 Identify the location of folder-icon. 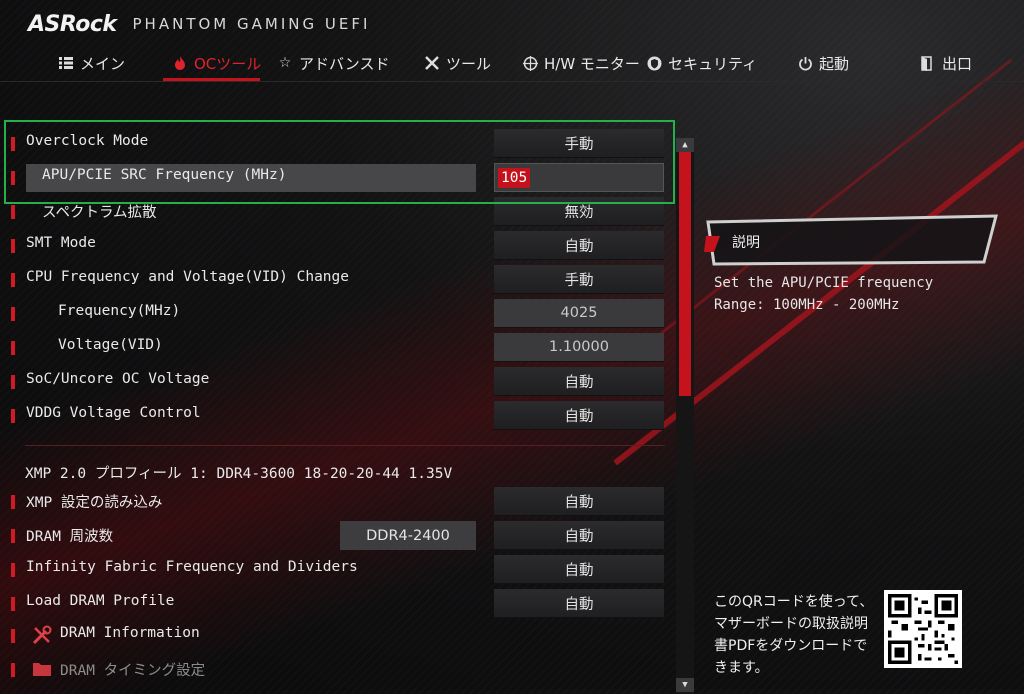
(42, 669).